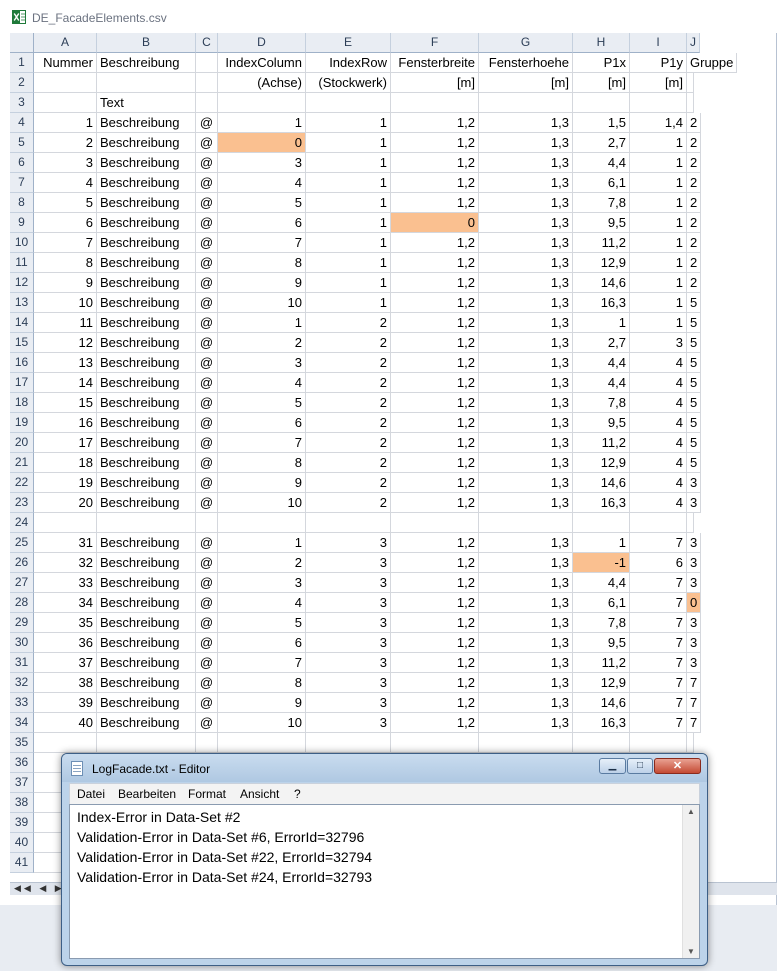 The height and width of the screenshot is (971, 777). Describe the element at coordinates (207, 63) in the screenshot. I see `cell-c1` at that location.